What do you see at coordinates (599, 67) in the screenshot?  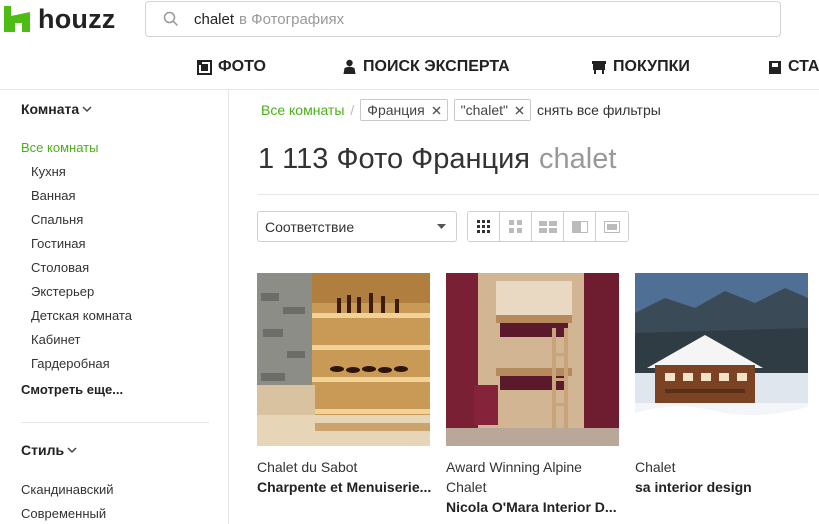 I see `shopping-icon` at bounding box center [599, 67].